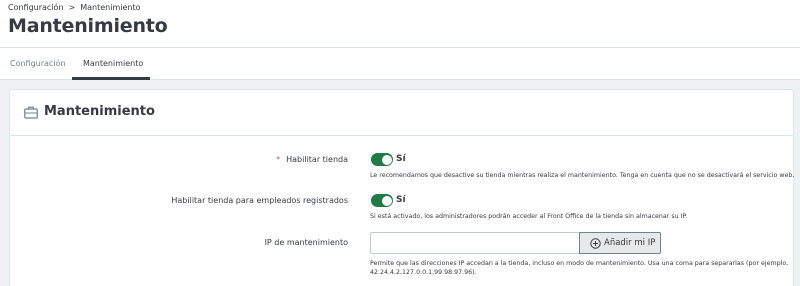  What do you see at coordinates (317, 159) in the screenshot?
I see `enable-shop-label-text: Habilitar tienda` at bounding box center [317, 159].